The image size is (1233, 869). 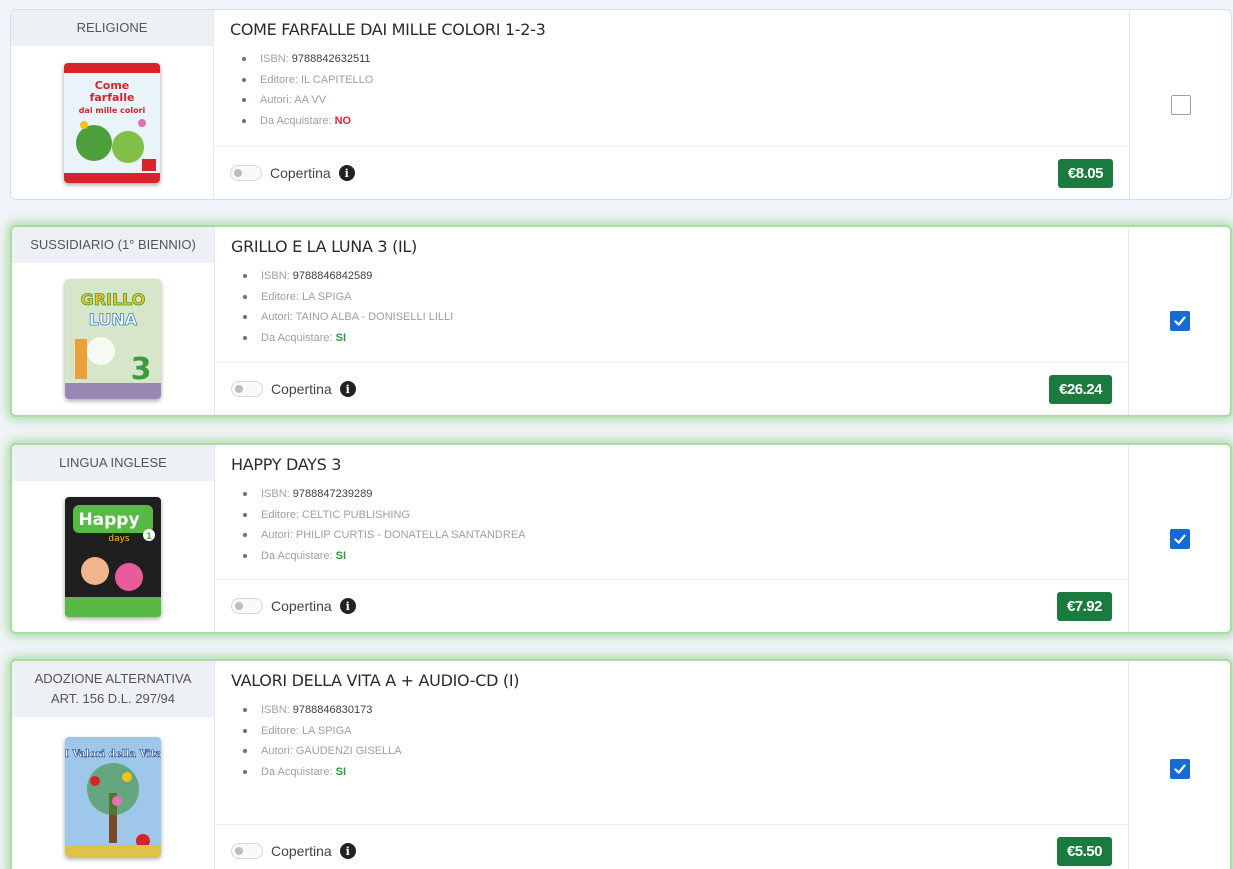 What do you see at coordinates (677, 59) in the screenshot?
I see `isbn-row: ISBN: 9788842632511` at bounding box center [677, 59].